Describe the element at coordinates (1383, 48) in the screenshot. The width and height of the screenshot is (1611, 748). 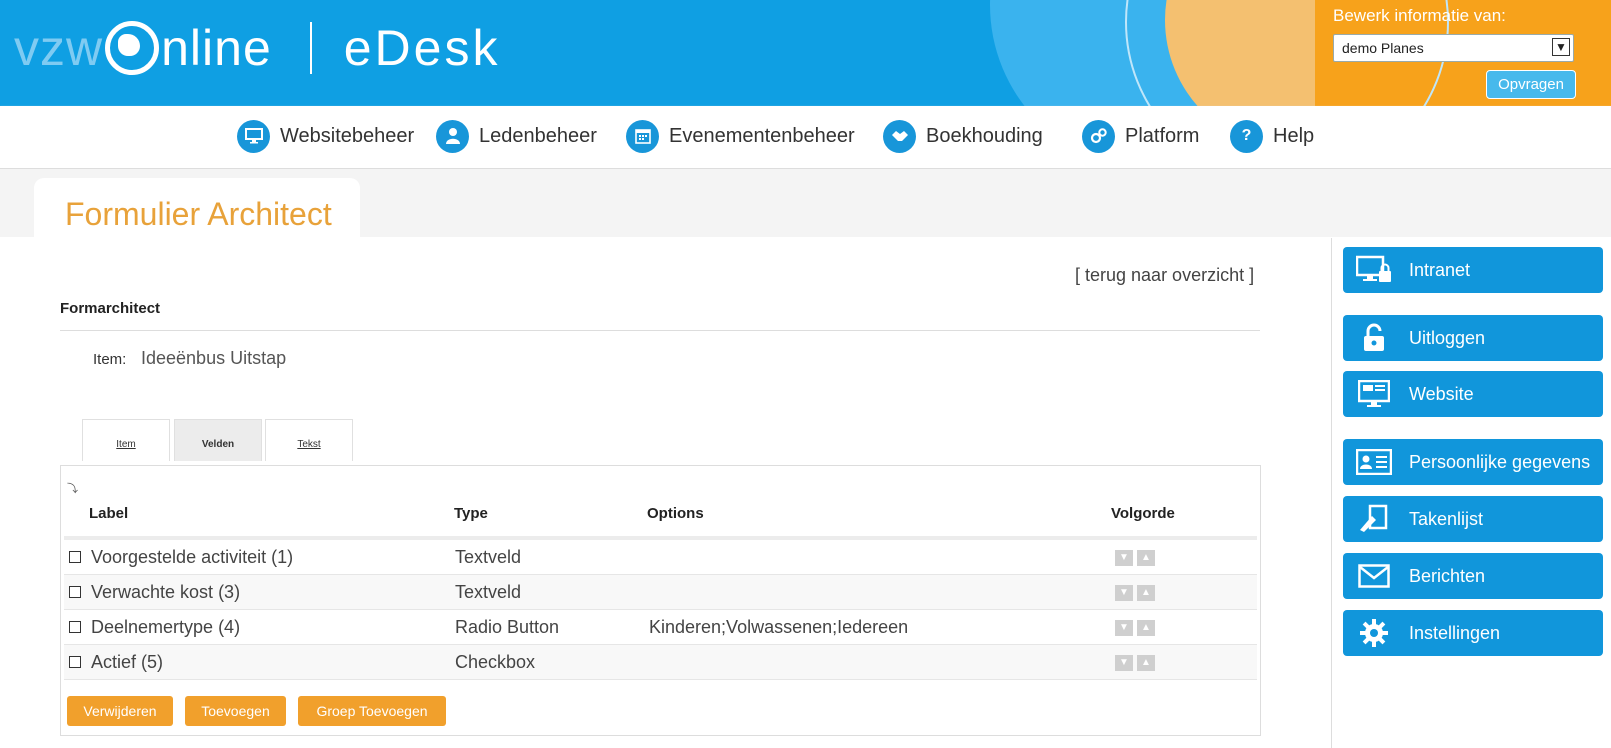
I see `organisation-select-value: demo Planes` at that location.